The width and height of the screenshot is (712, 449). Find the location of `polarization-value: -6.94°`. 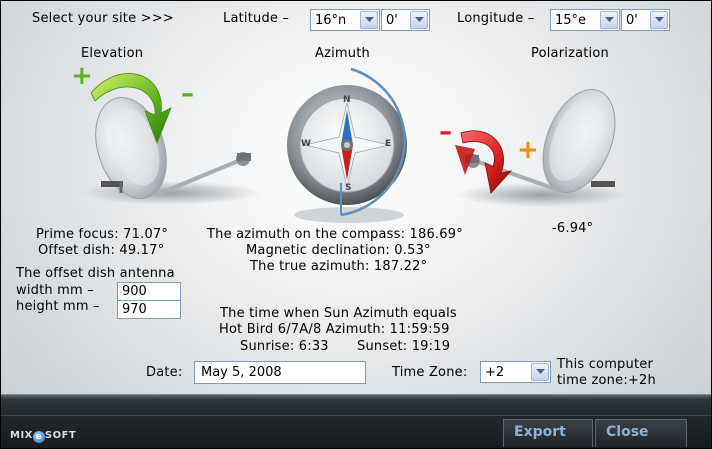

polarization-value: -6.94° is located at coordinates (573, 228).